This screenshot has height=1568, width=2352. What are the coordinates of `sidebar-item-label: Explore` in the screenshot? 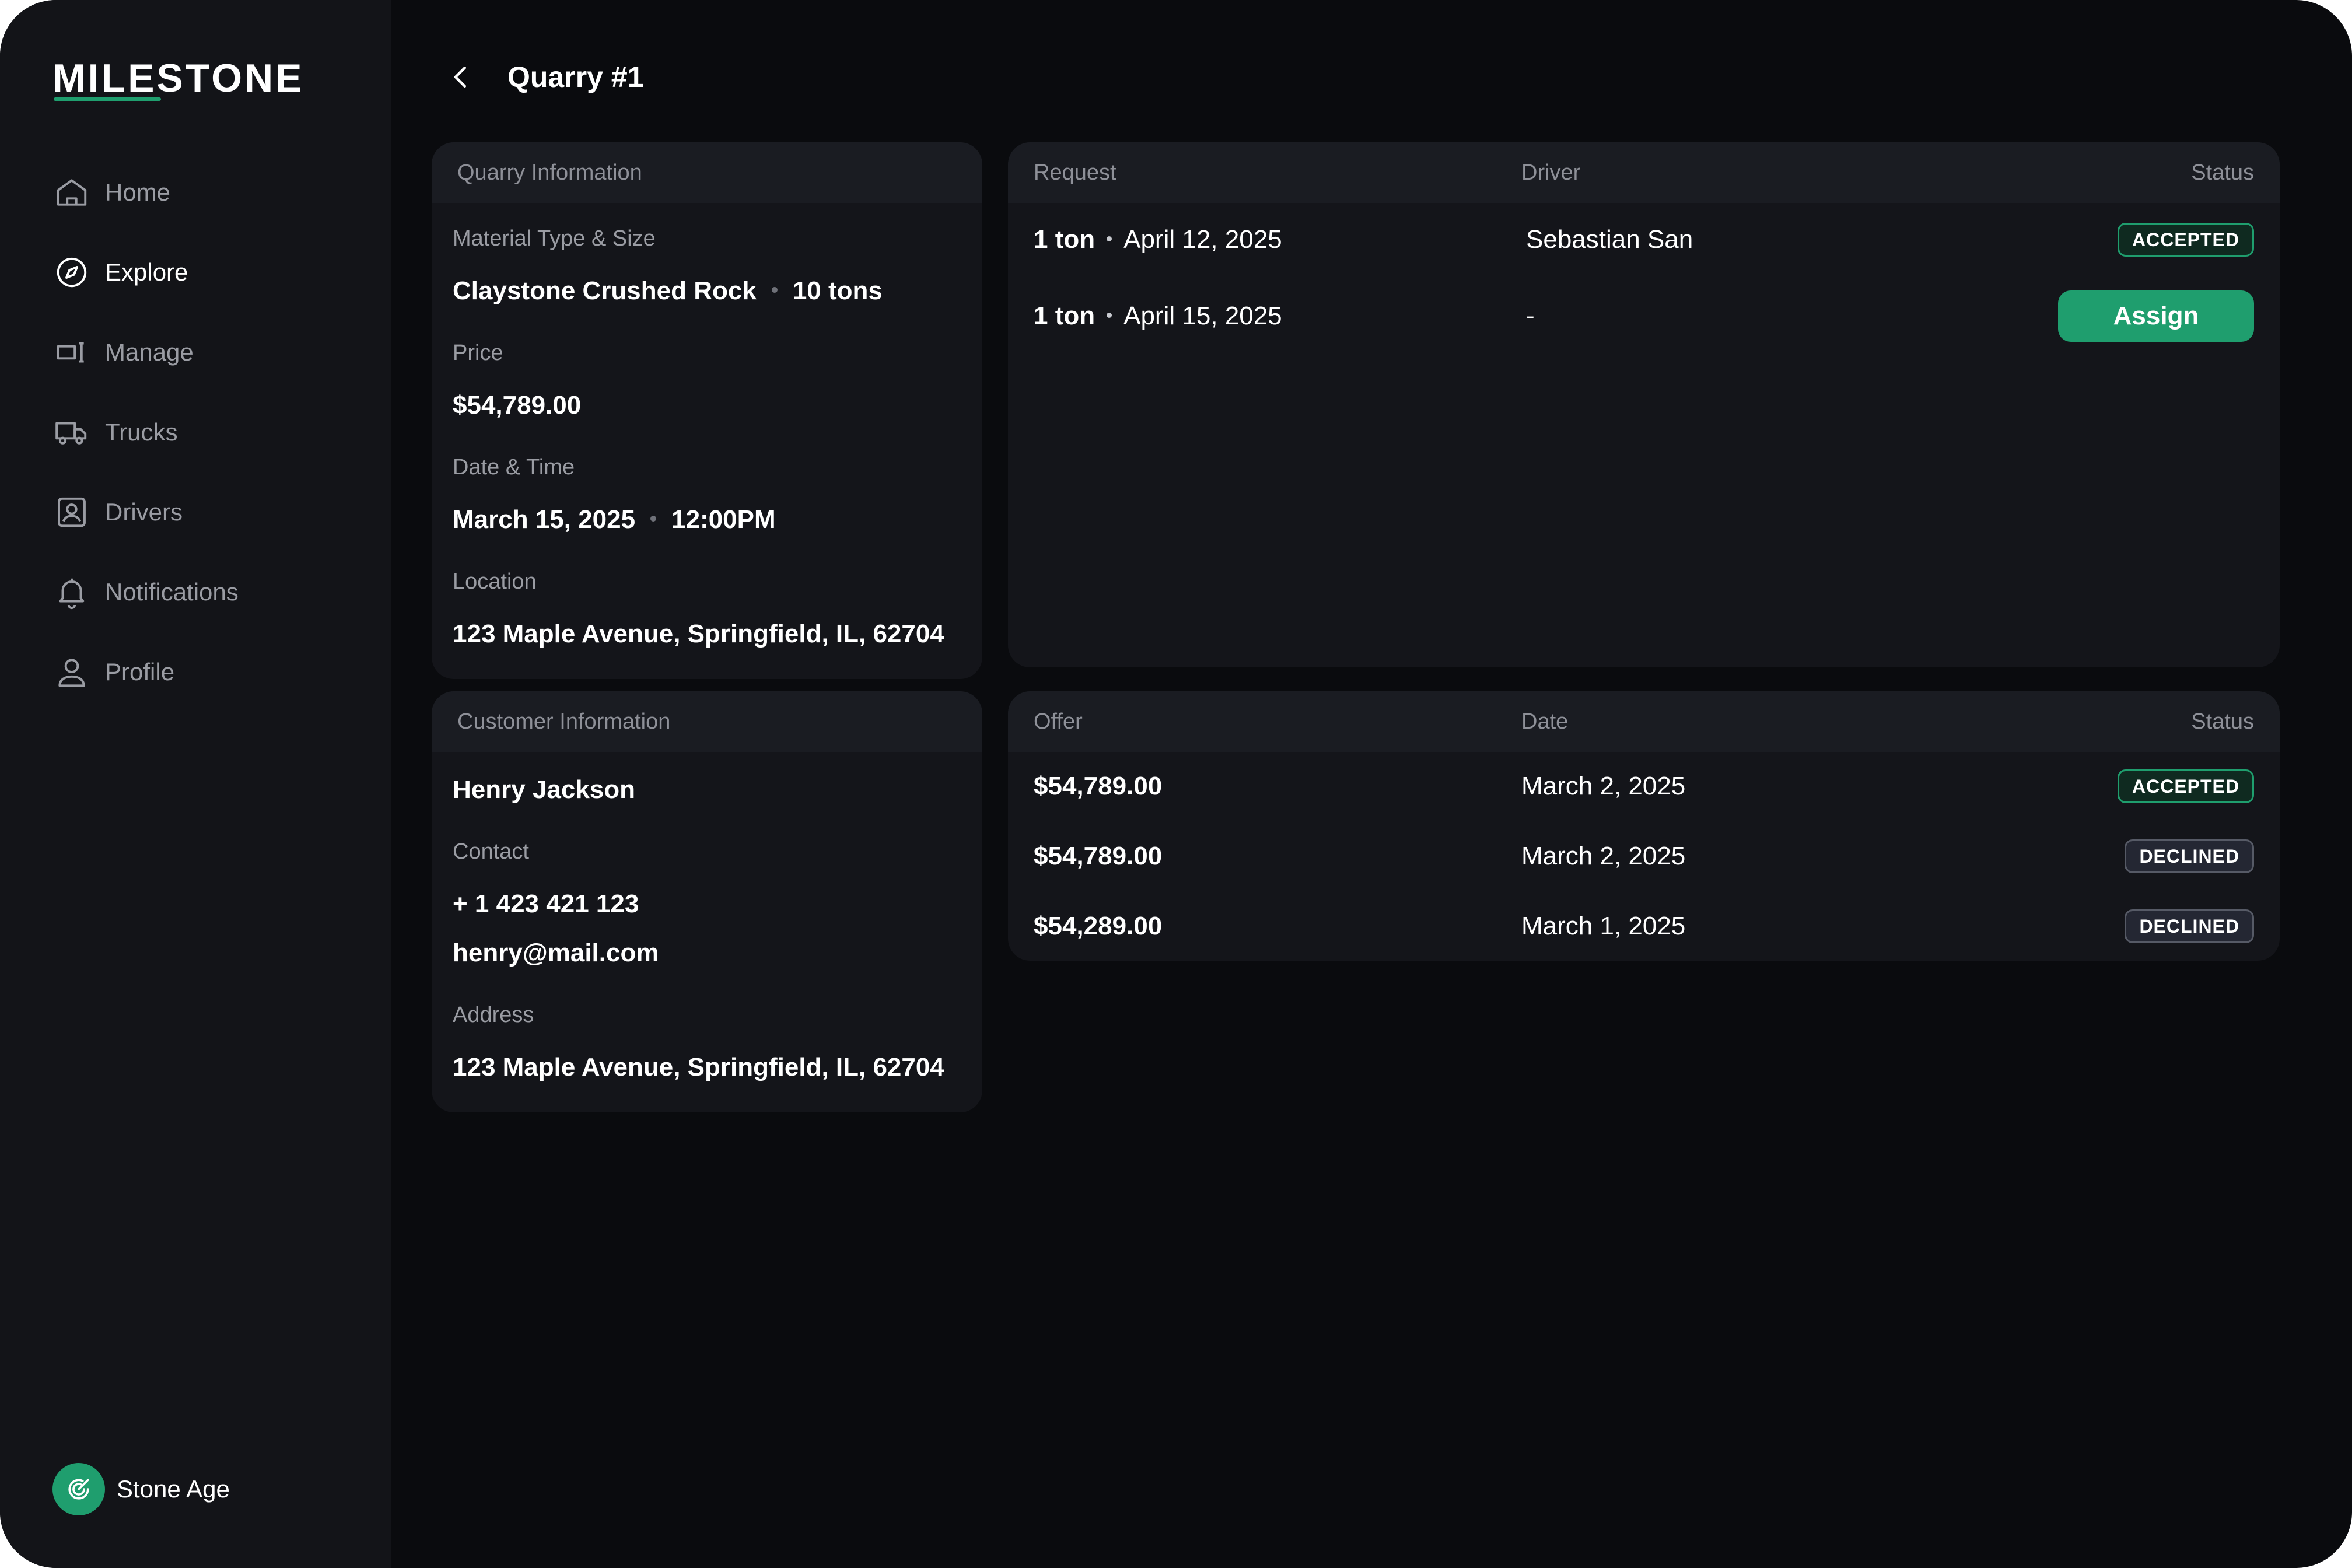 It's located at (146, 272).